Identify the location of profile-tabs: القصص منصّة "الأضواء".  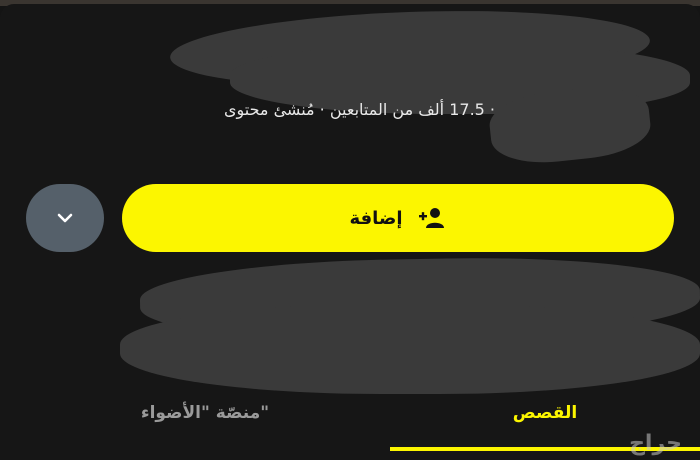
(350, 425).